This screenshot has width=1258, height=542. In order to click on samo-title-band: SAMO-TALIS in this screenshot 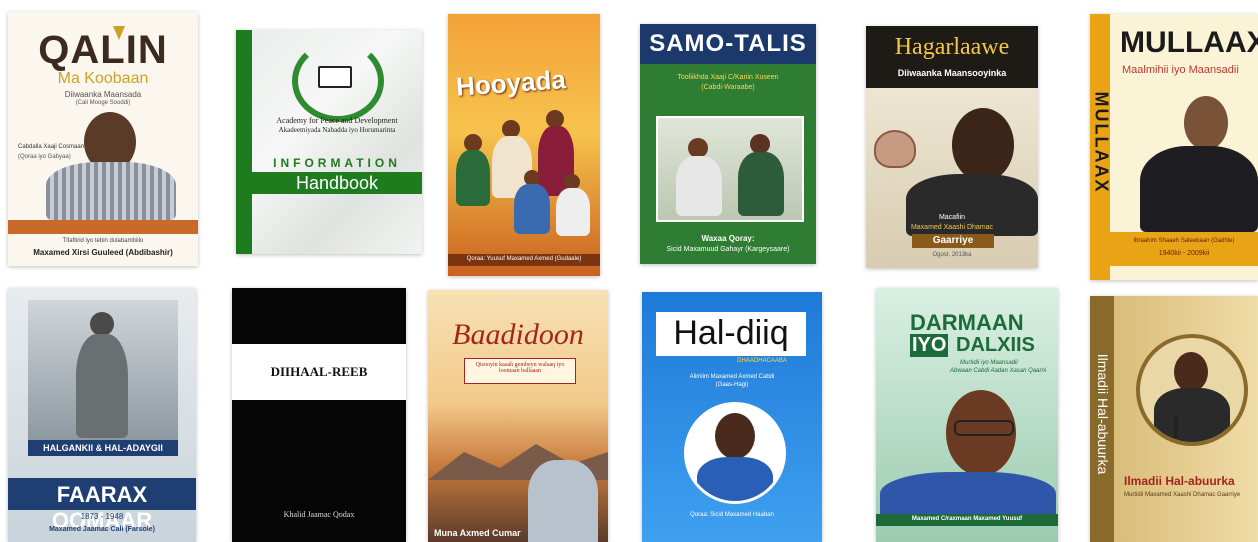, I will do `click(728, 44)`.